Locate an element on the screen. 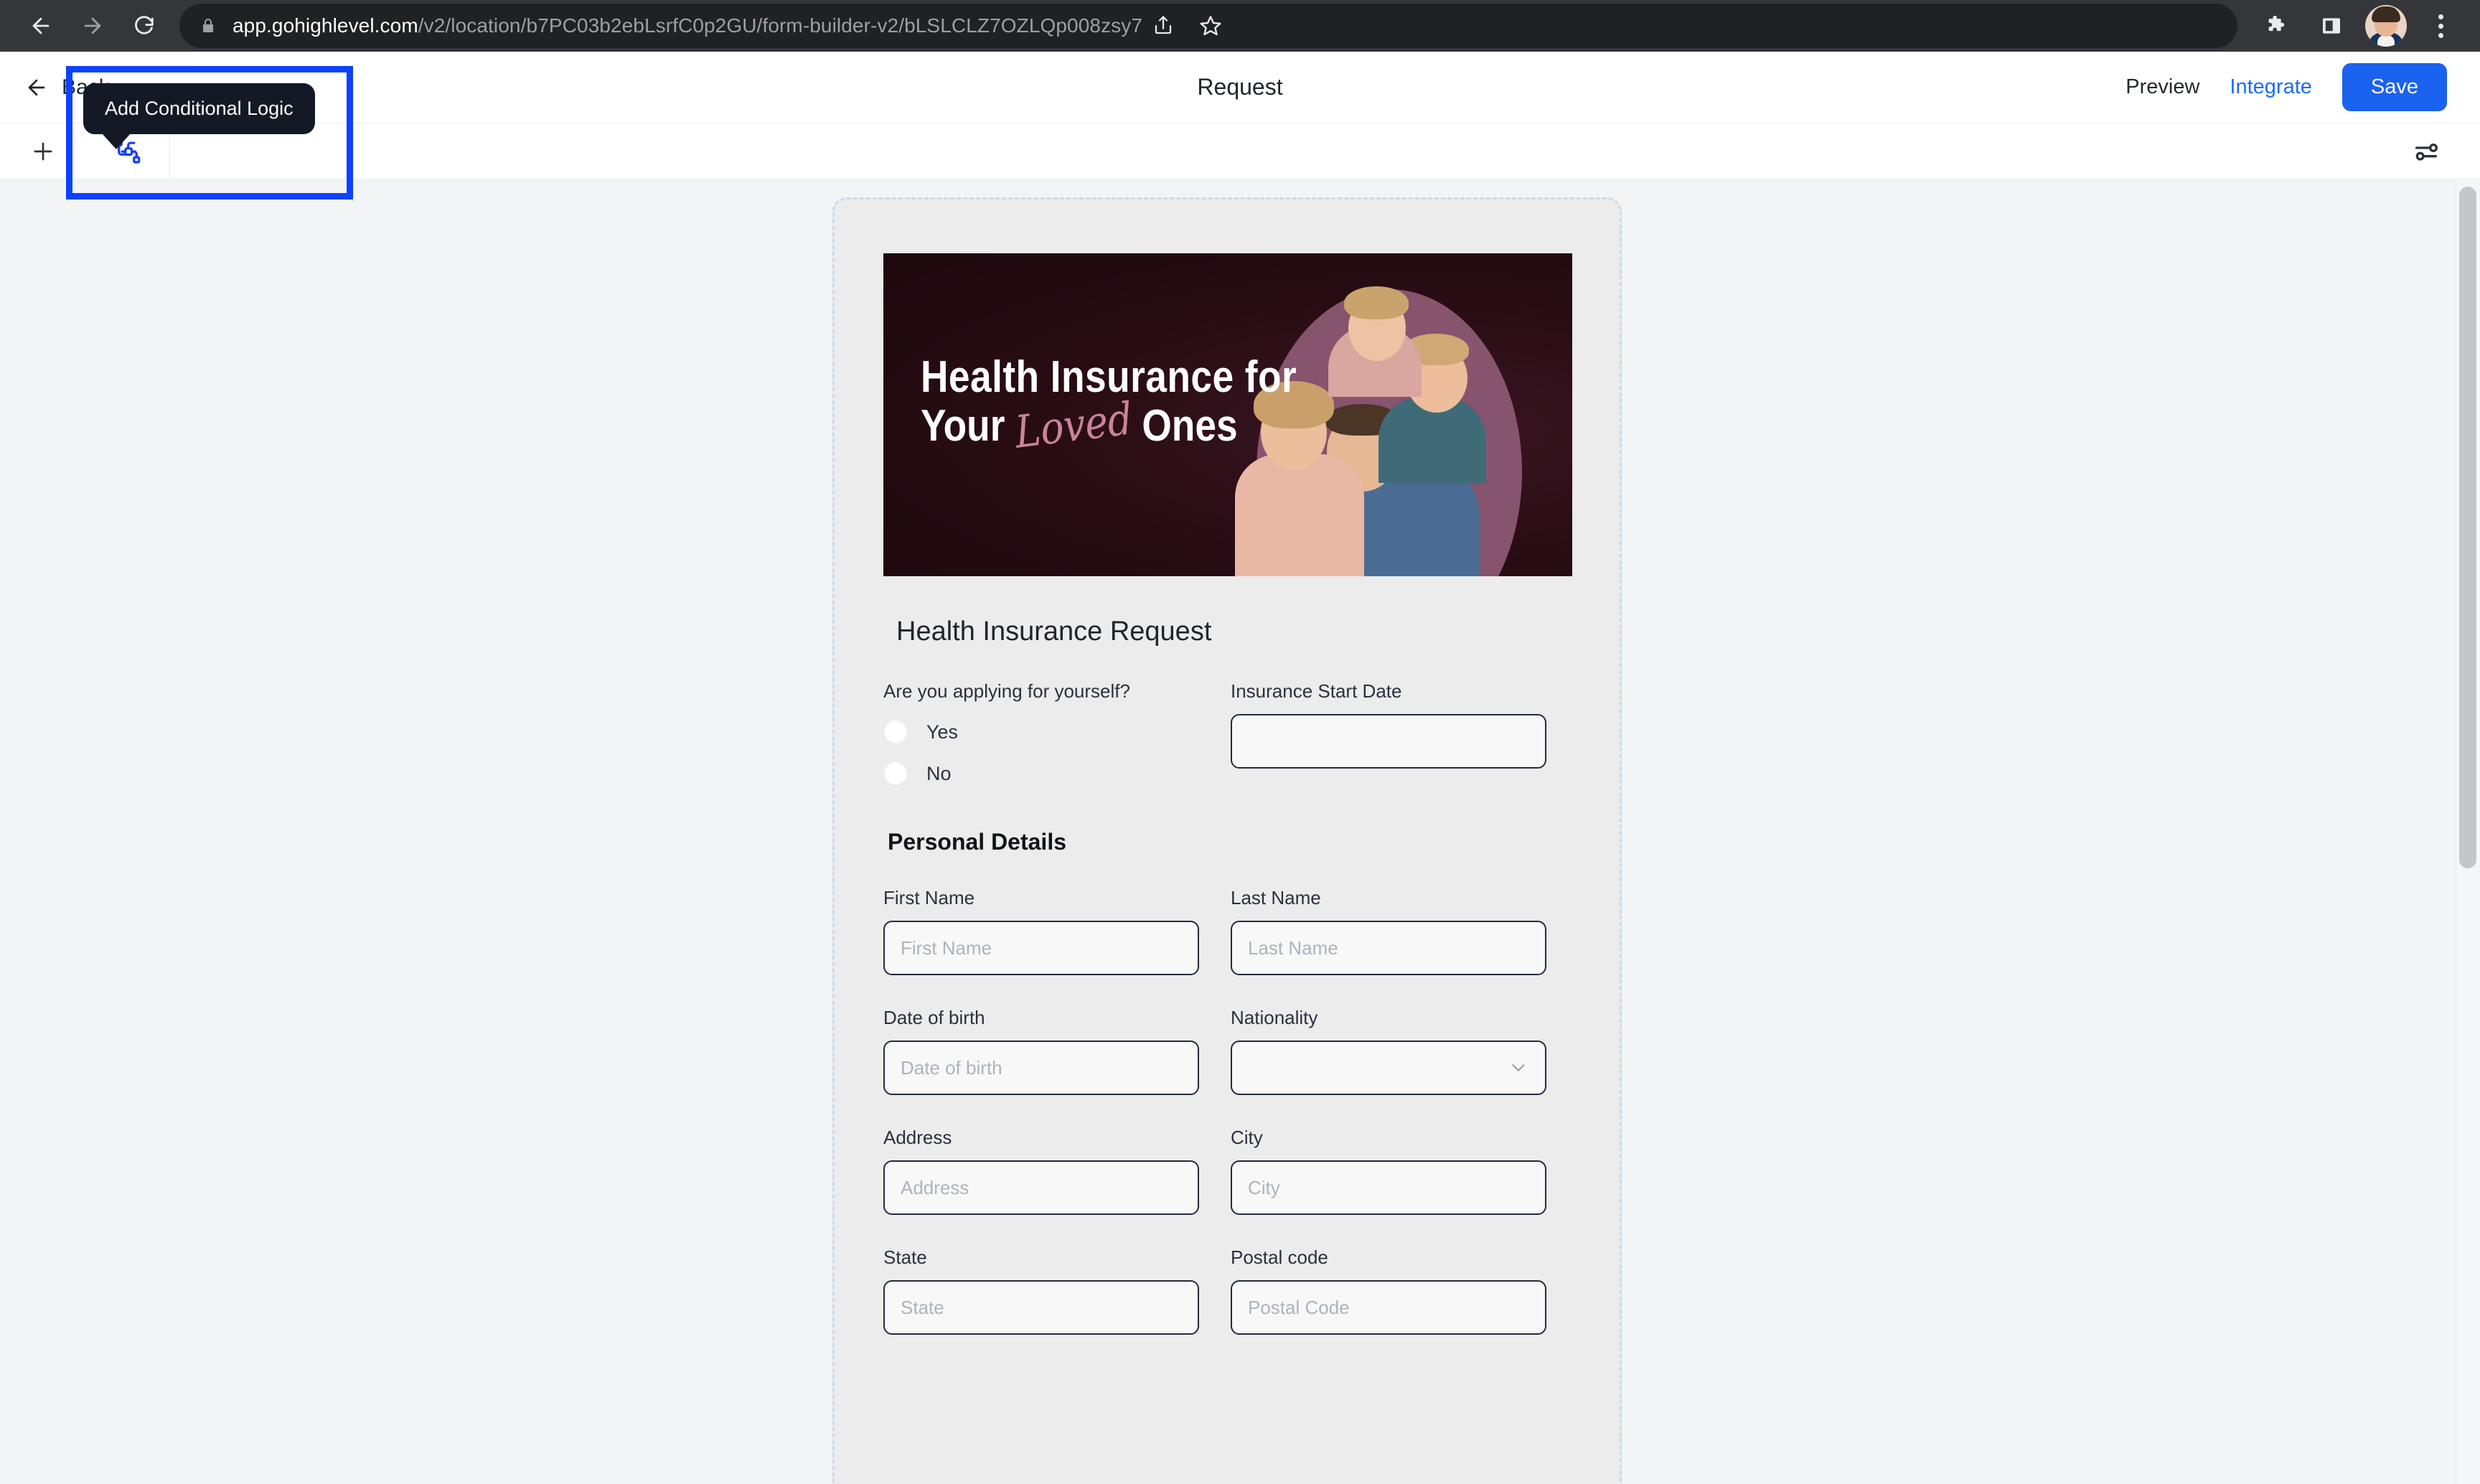 This screenshot has height=1484, width=2480. field-state: State State is located at coordinates (1041, 1290).